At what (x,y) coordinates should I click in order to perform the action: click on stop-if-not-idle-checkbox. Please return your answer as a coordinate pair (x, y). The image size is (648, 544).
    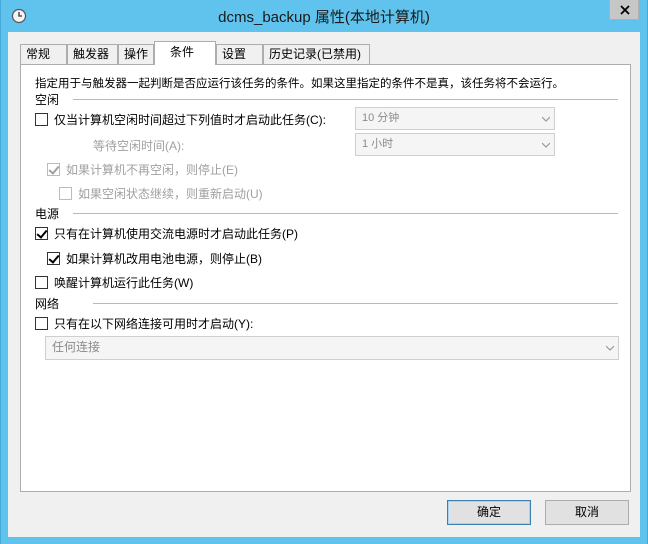
    Looking at the image, I should click on (53, 169).